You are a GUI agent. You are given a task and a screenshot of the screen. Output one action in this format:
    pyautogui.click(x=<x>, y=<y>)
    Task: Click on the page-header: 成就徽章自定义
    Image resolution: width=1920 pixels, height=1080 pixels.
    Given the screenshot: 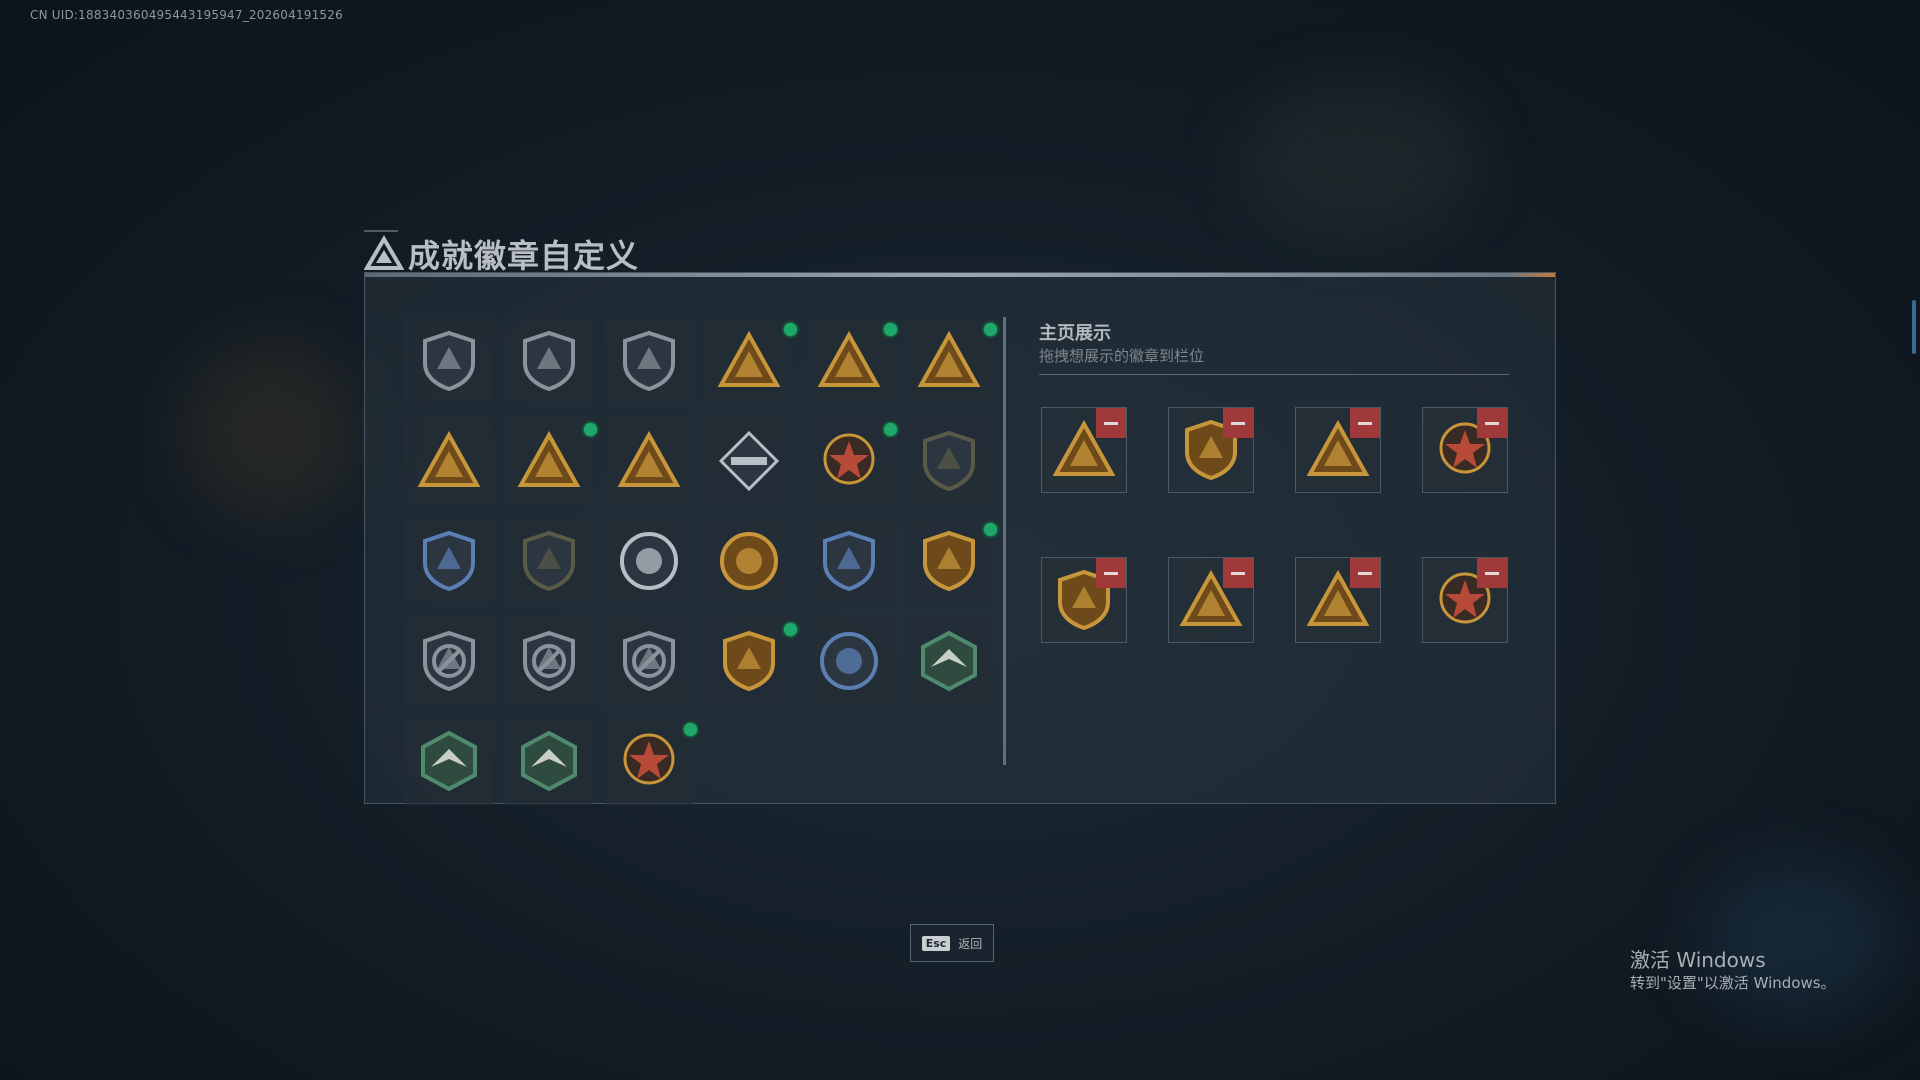 What is the action you would take?
    pyautogui.click(x=501, y=254)
    